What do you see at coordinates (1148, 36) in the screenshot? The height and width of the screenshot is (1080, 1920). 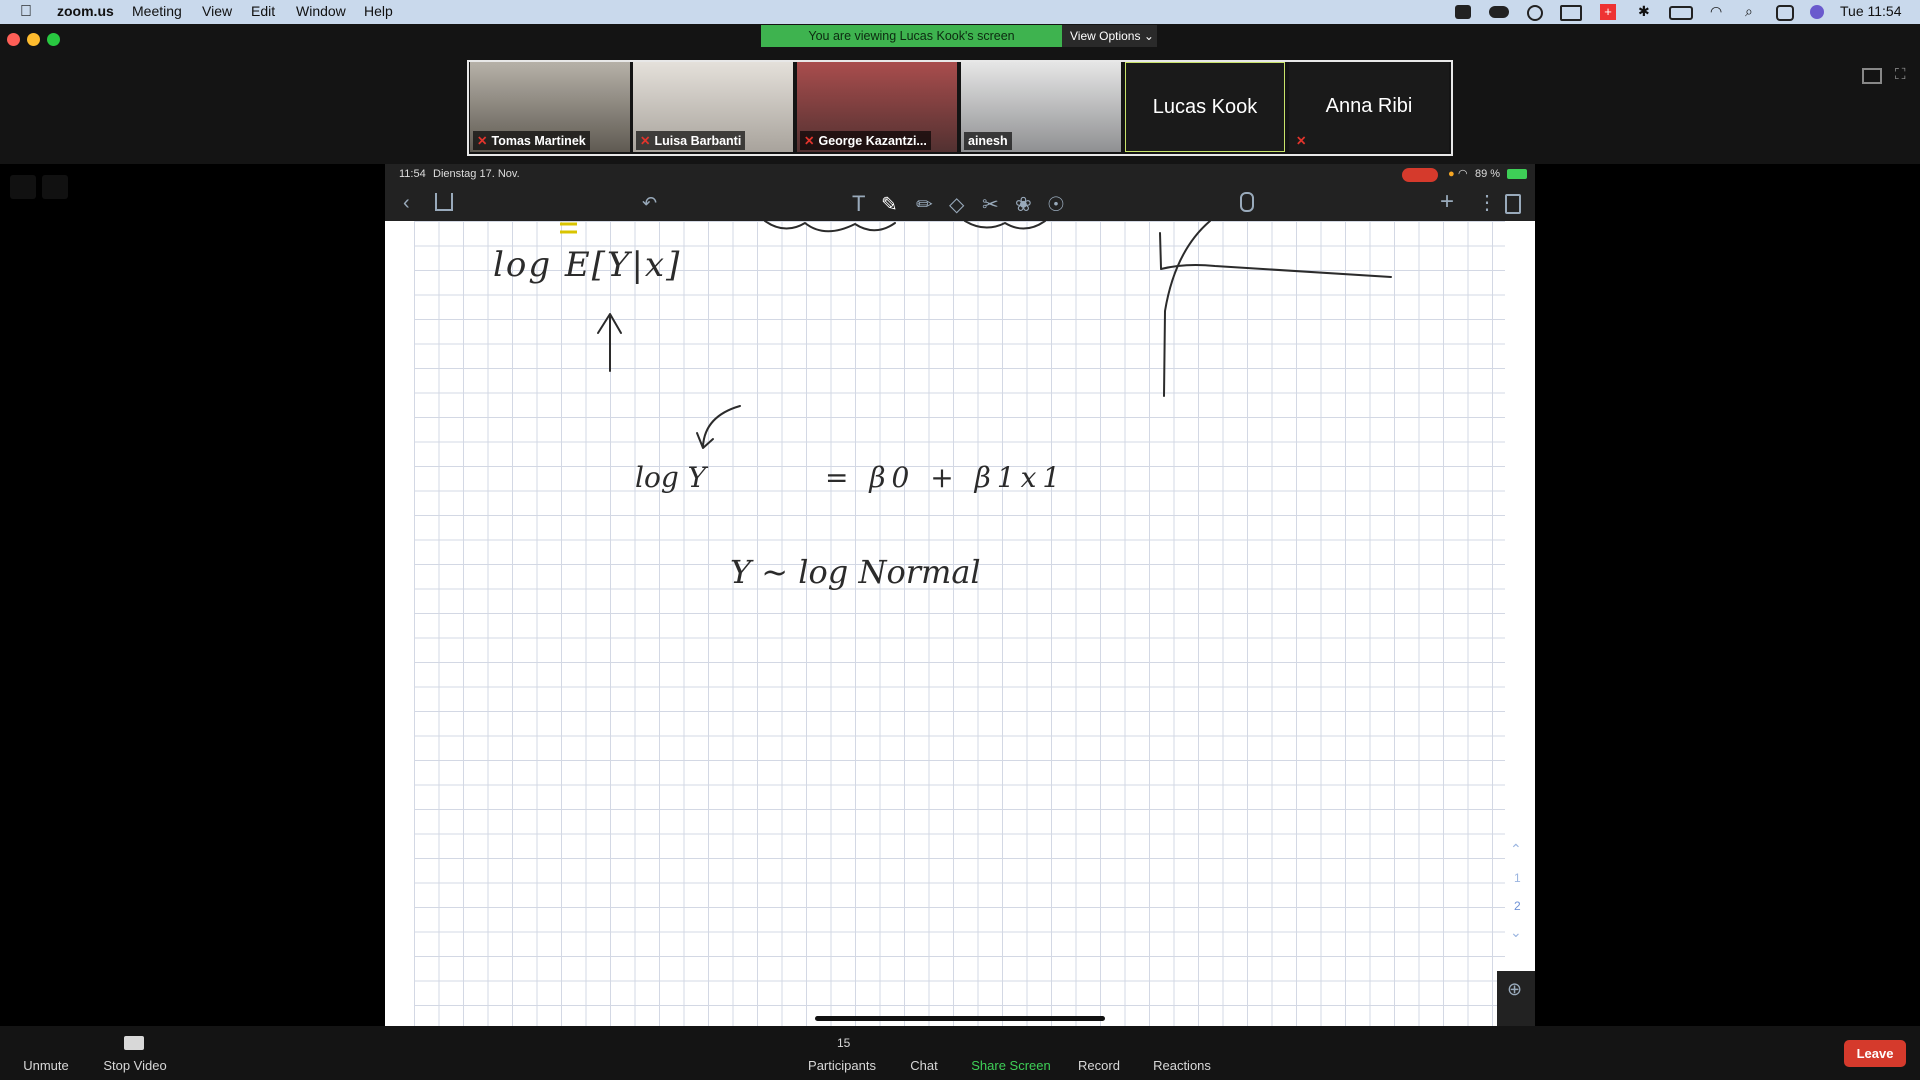 I see `chevron-down-icon: ⌄` at bounding box center [1148, 36].